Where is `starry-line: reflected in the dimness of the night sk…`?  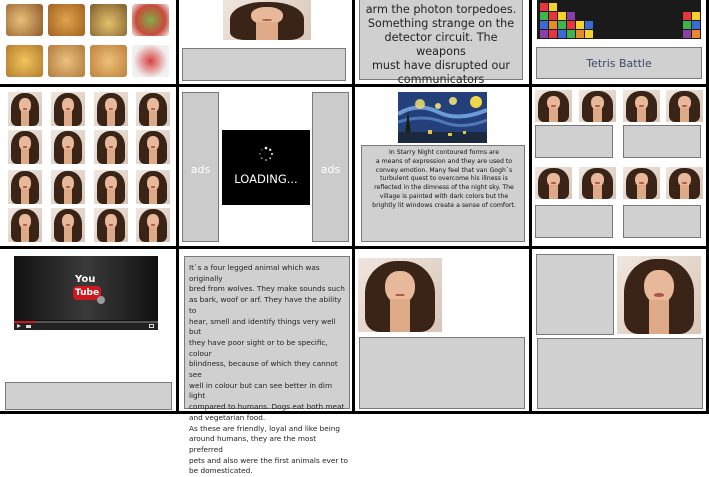 starry-line: reflected in the dimness of the night sk… is located at coordinates (444, 188).